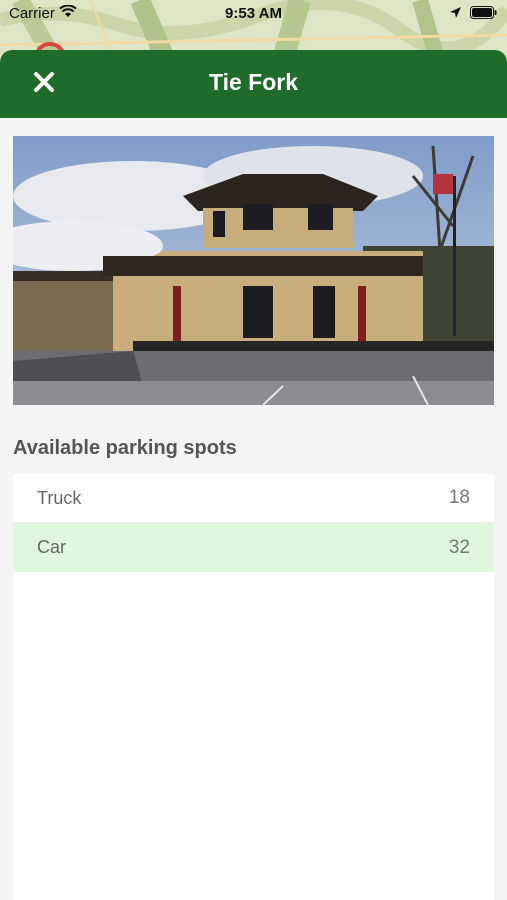 This screenshot has width=507, height=900. I want to click on status-time: 9:53 AM, so click(253, 13).